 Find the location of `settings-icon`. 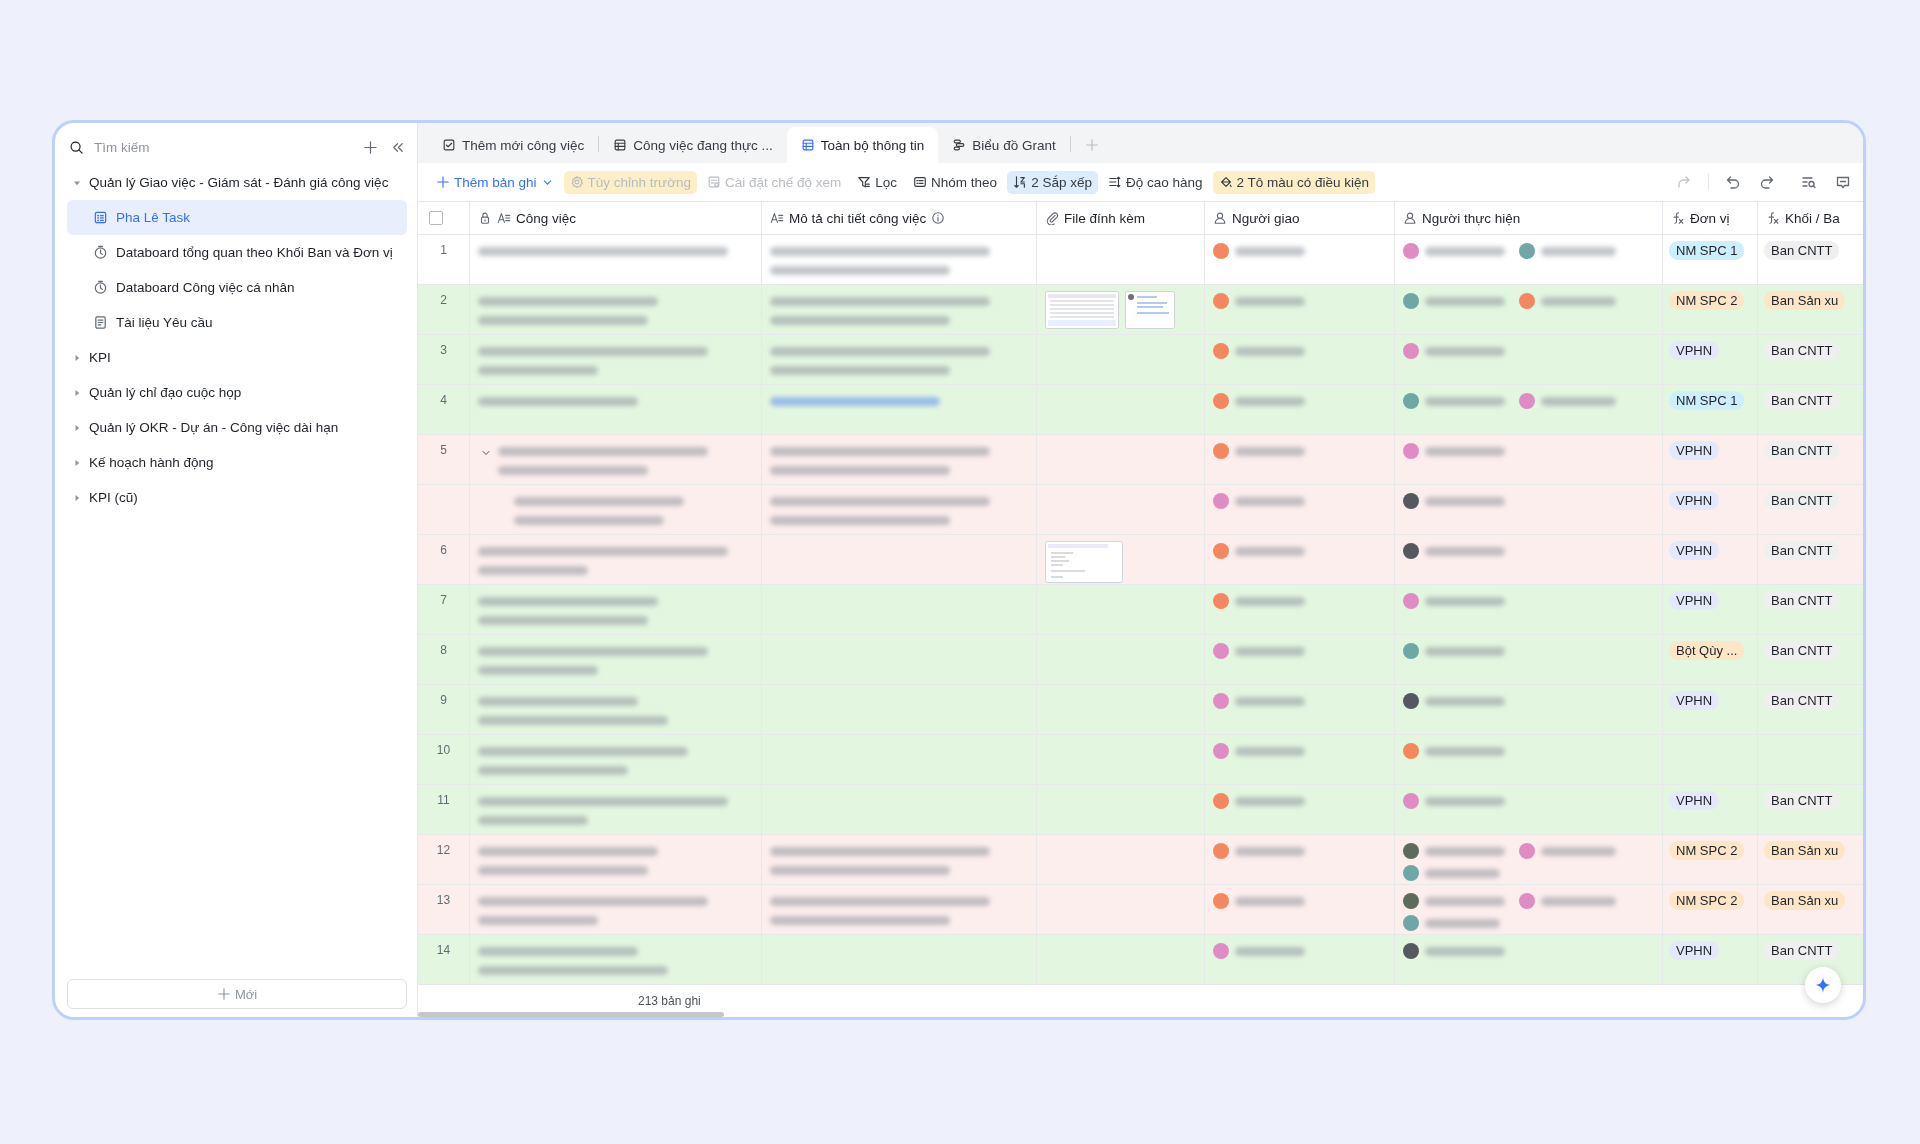

settings-icon is located at coordinates (714, 182).